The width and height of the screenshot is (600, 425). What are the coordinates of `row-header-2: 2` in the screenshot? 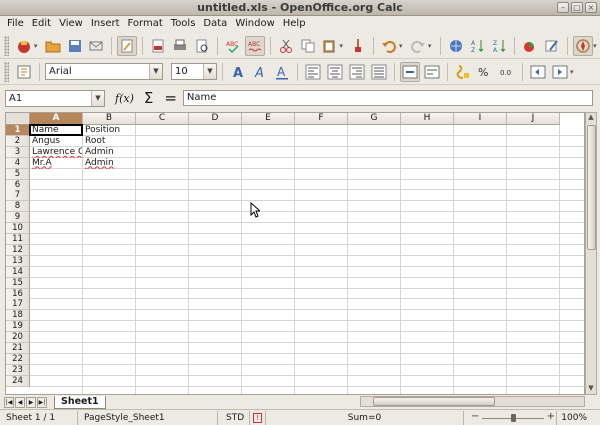 It's located at (18, 141).